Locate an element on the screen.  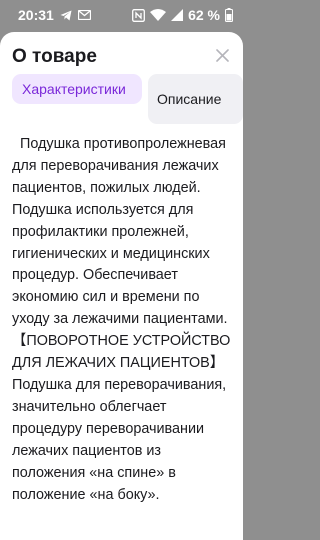
tab-description: Описание is located at coordinates (195, 99).